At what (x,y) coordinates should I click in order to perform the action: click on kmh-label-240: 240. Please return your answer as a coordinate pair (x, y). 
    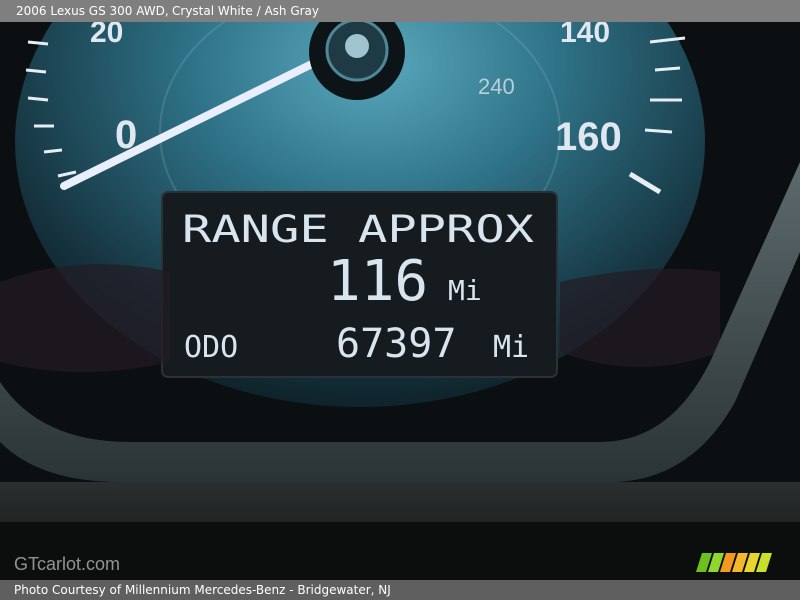
    Looking at the image, I should click on (496, 86).